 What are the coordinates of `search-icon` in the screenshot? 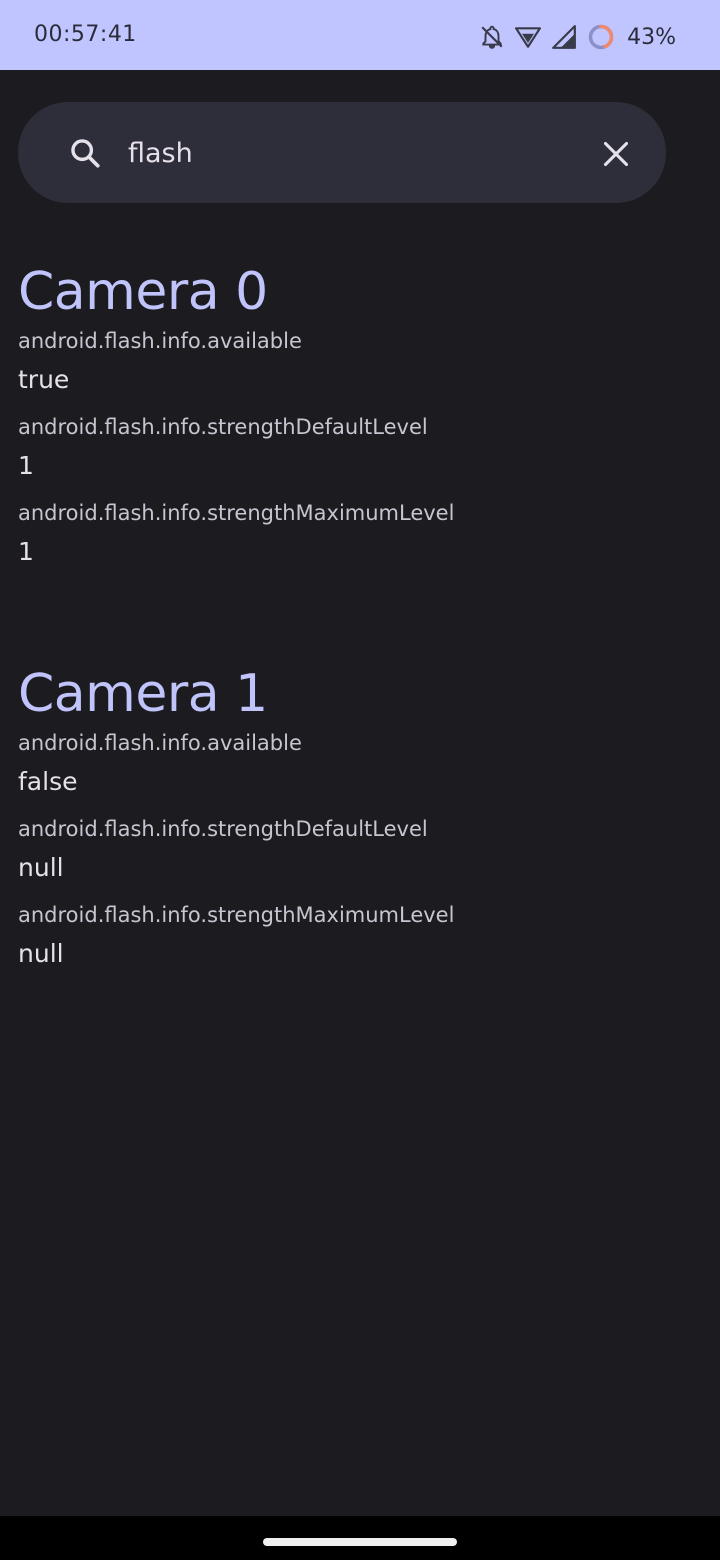 It's located at (85, 155).